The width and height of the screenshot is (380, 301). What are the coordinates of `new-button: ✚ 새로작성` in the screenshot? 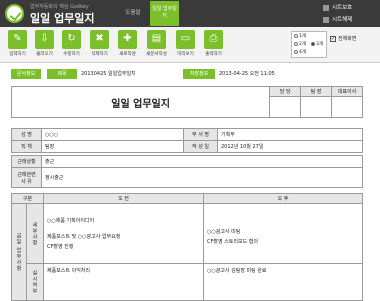 It's located at (127, 43).